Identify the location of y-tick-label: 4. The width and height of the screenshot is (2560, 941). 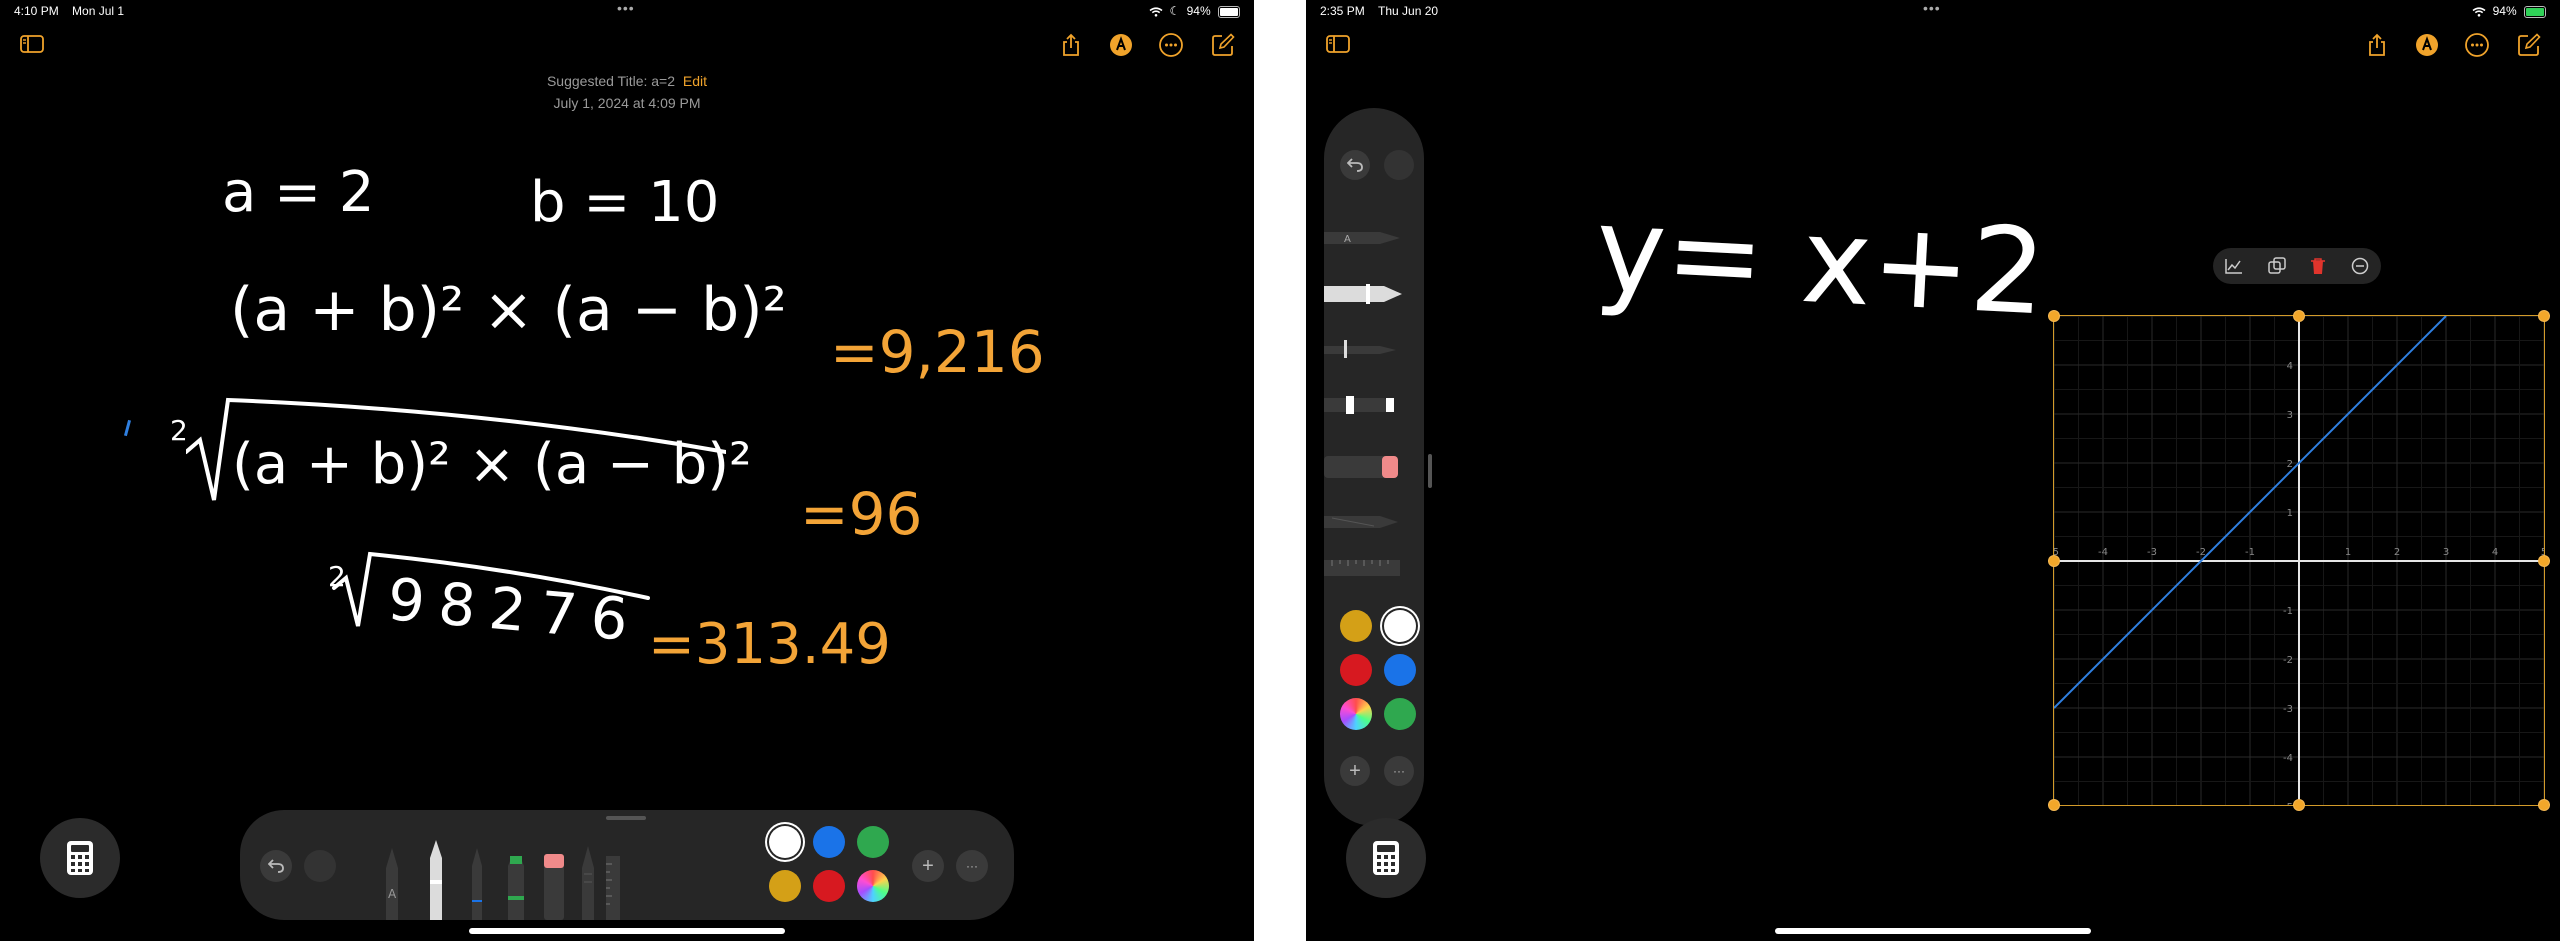
(2290, 366).